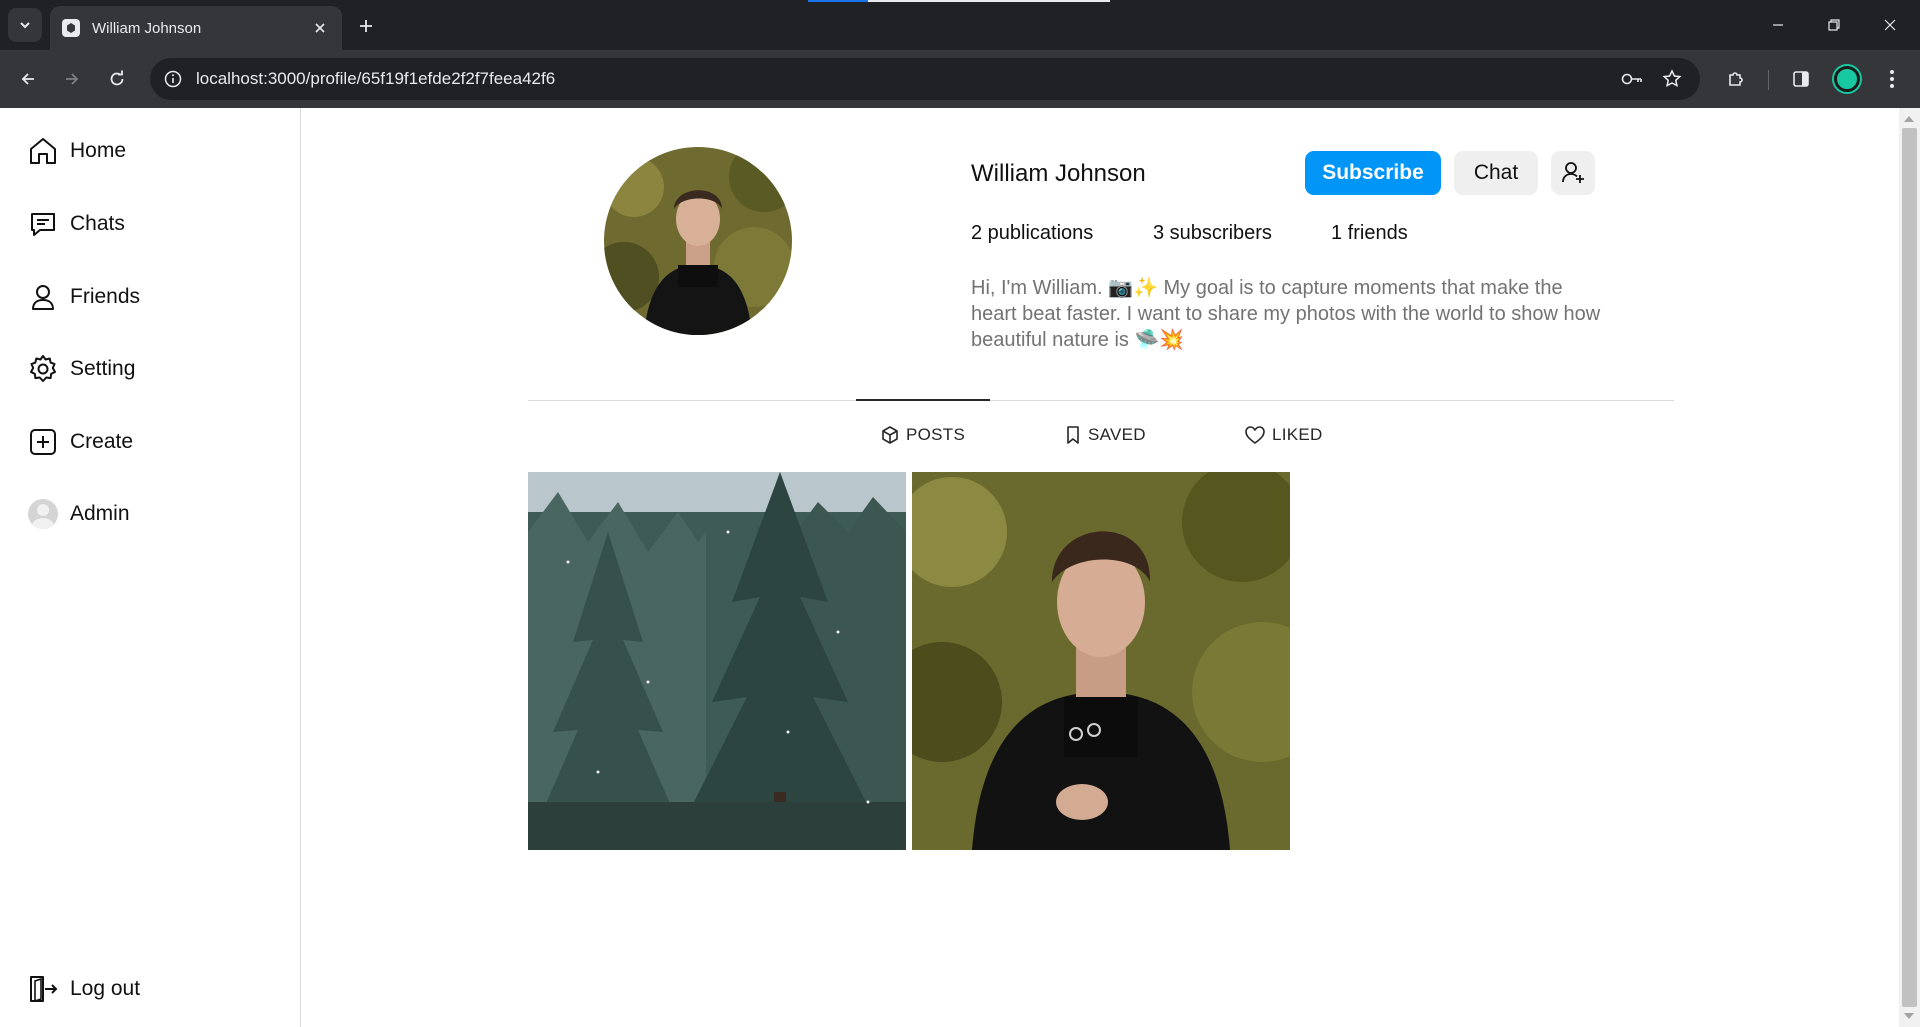  Describe the element at coordinates (1117, 434) in the screenshot. I see `tab-saved-label: SAVED` at that location.